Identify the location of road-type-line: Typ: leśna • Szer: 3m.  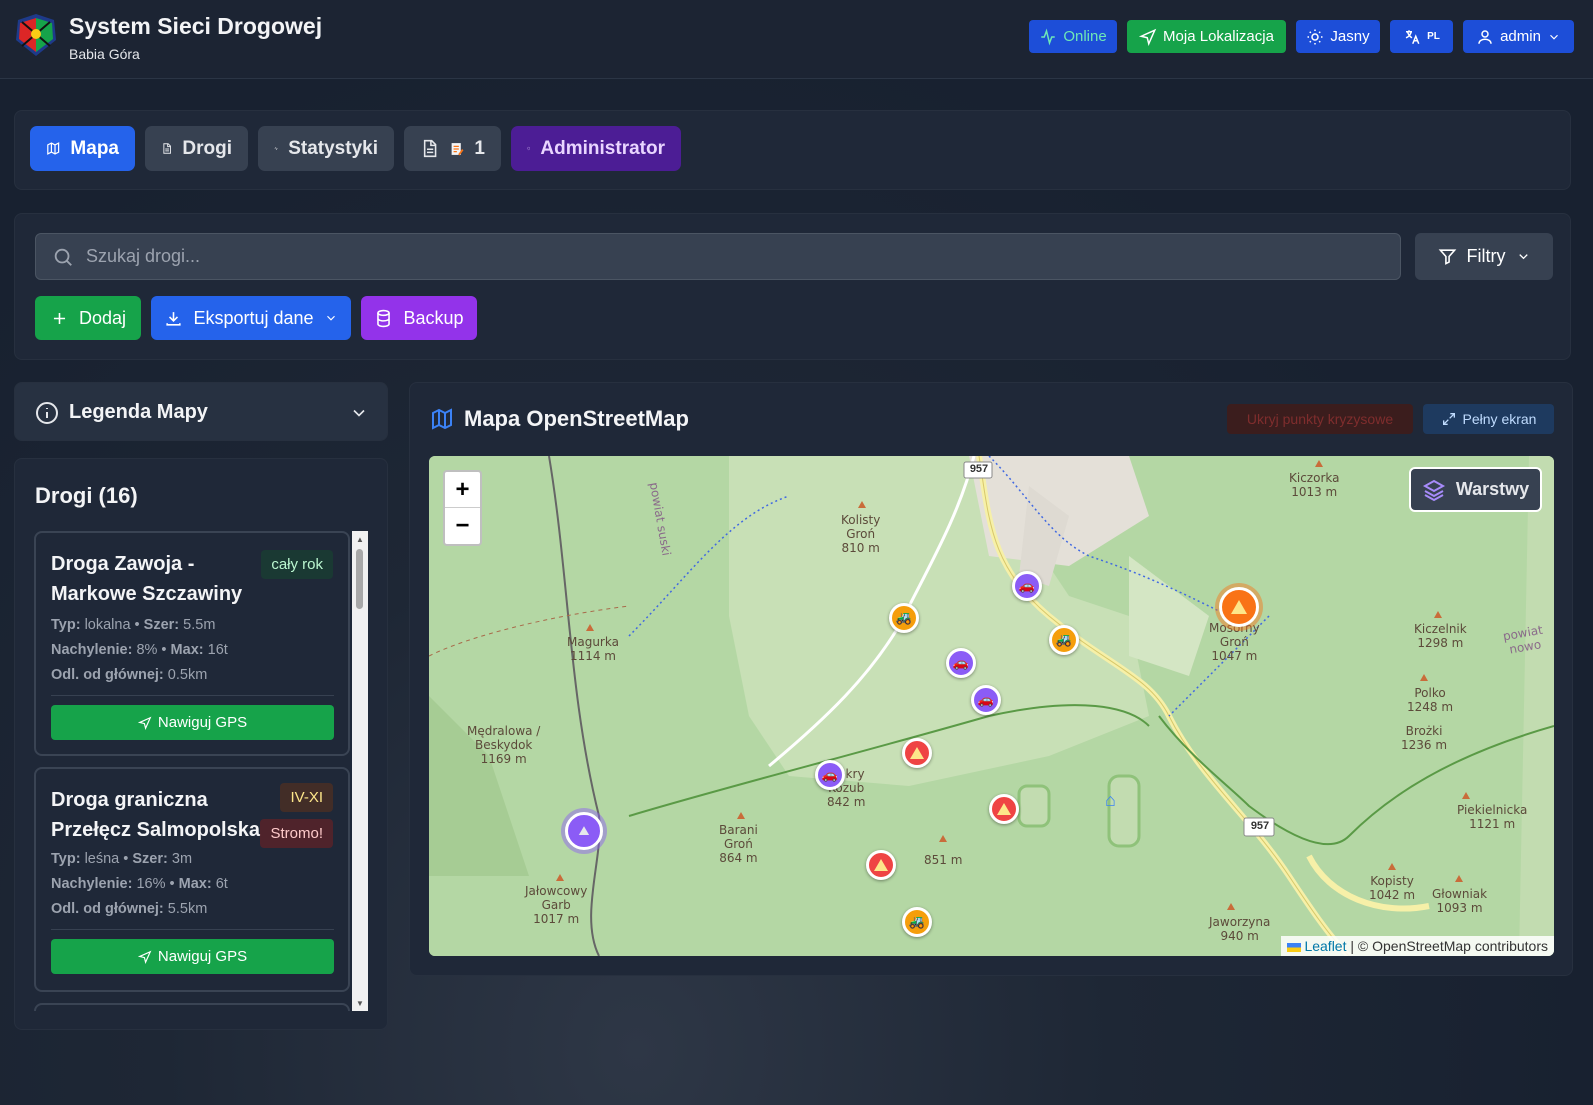
(122, 859).